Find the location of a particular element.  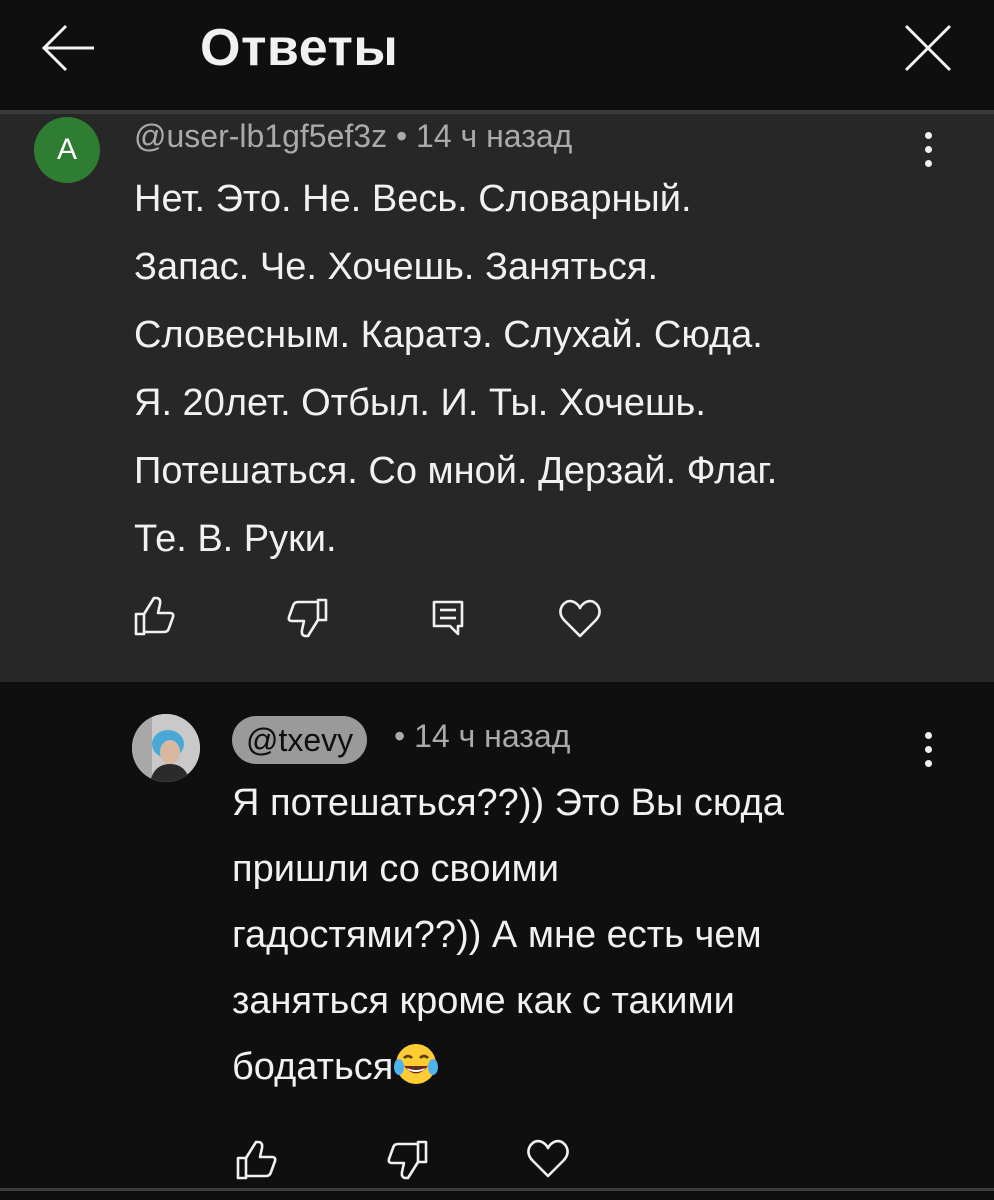

comment-line: Словесным. Каратэ. Слухай. Сюда. is located at coordinates (448, 335).